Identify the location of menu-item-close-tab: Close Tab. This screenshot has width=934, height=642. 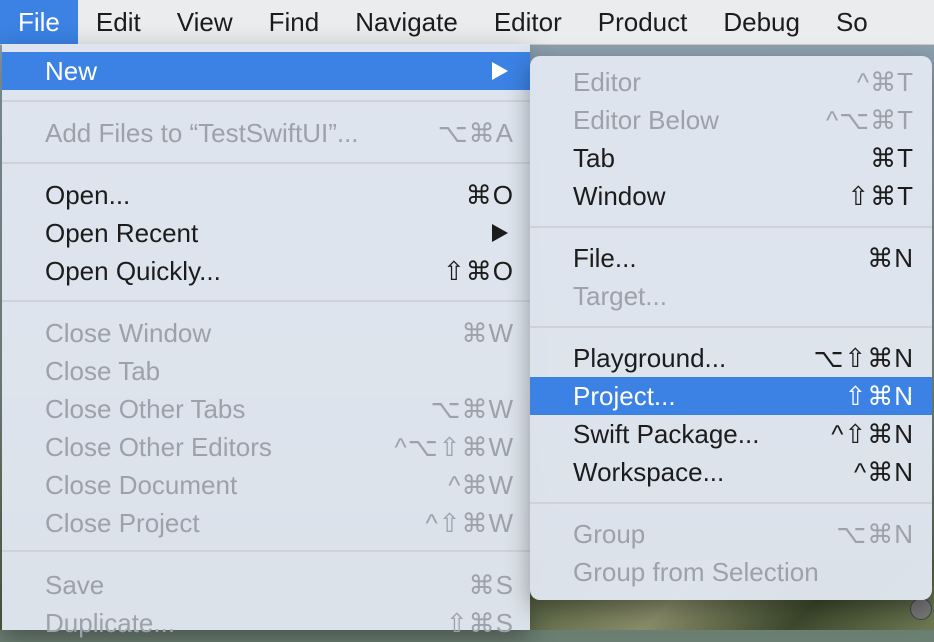
(266, 371).